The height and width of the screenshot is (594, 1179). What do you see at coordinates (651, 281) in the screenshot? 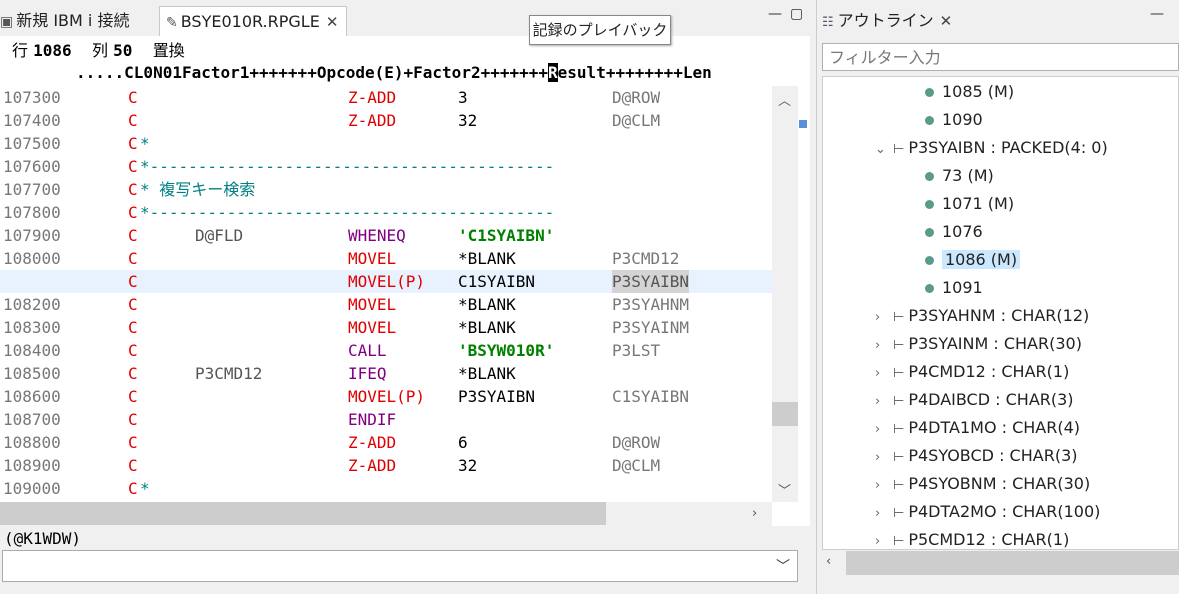
I see `result-field: P3SYAIBN` at bounding box center [651, 281].